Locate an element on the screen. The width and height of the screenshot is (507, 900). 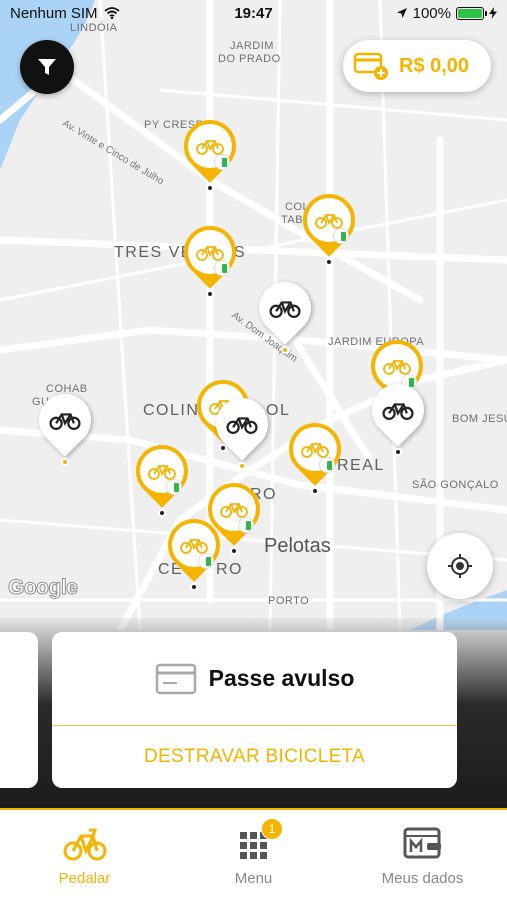
menu-badge: 1 is located at coordinates (272, 829).